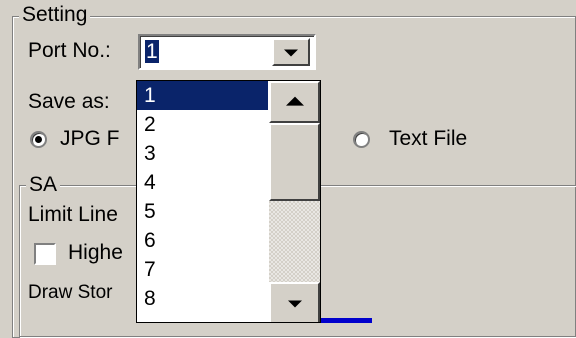  Describe the element at coordinates (428, 139) in the screenshot. I see `radio-text-label: Text File` at that location.